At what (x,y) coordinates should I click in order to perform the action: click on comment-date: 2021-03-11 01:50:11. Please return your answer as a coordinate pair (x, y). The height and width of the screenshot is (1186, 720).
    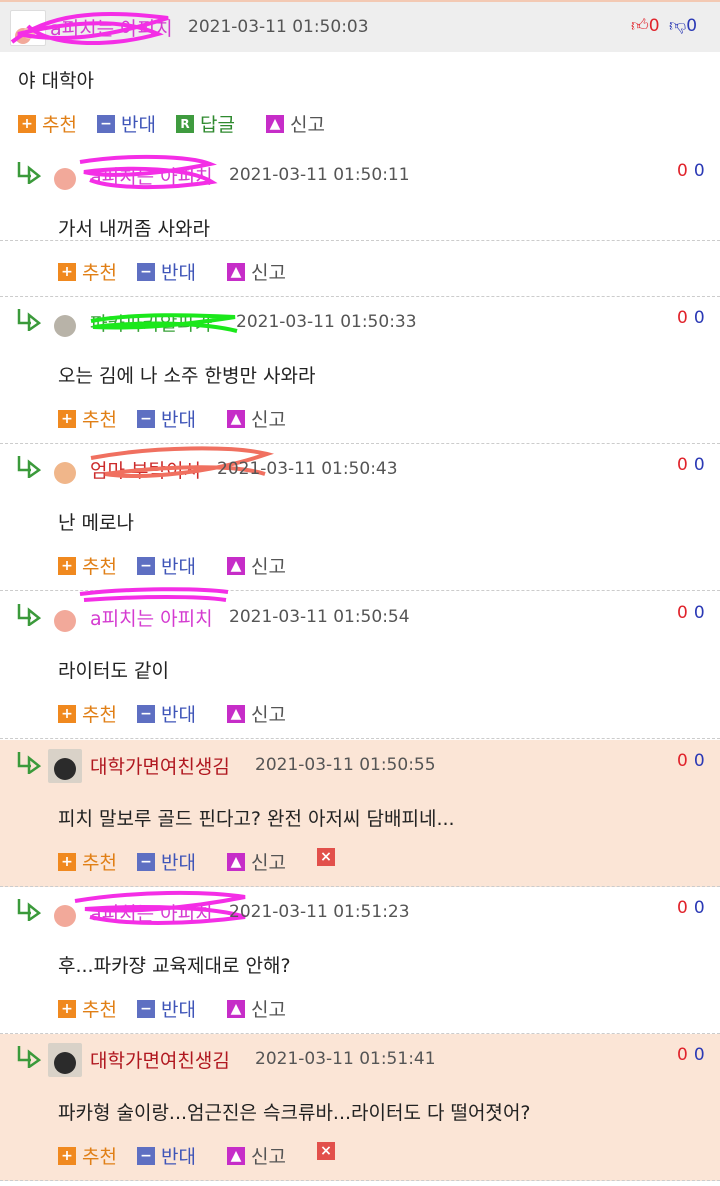
    Looking at the image, I should click on (319, 175).